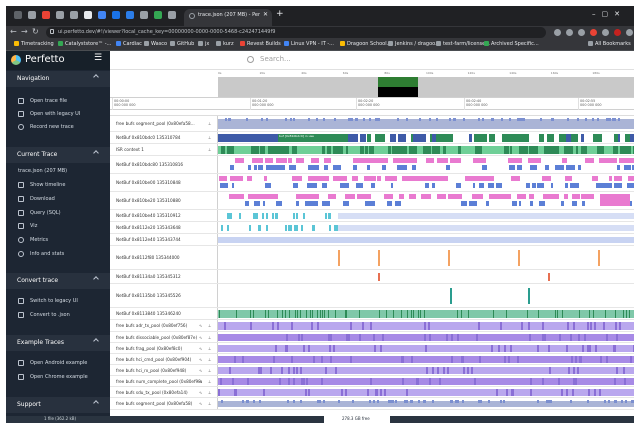 The width and height of the screenshot is (640, 432). I want to click on all-bookmarks-button: All Bookmarks, so click(609, 44).